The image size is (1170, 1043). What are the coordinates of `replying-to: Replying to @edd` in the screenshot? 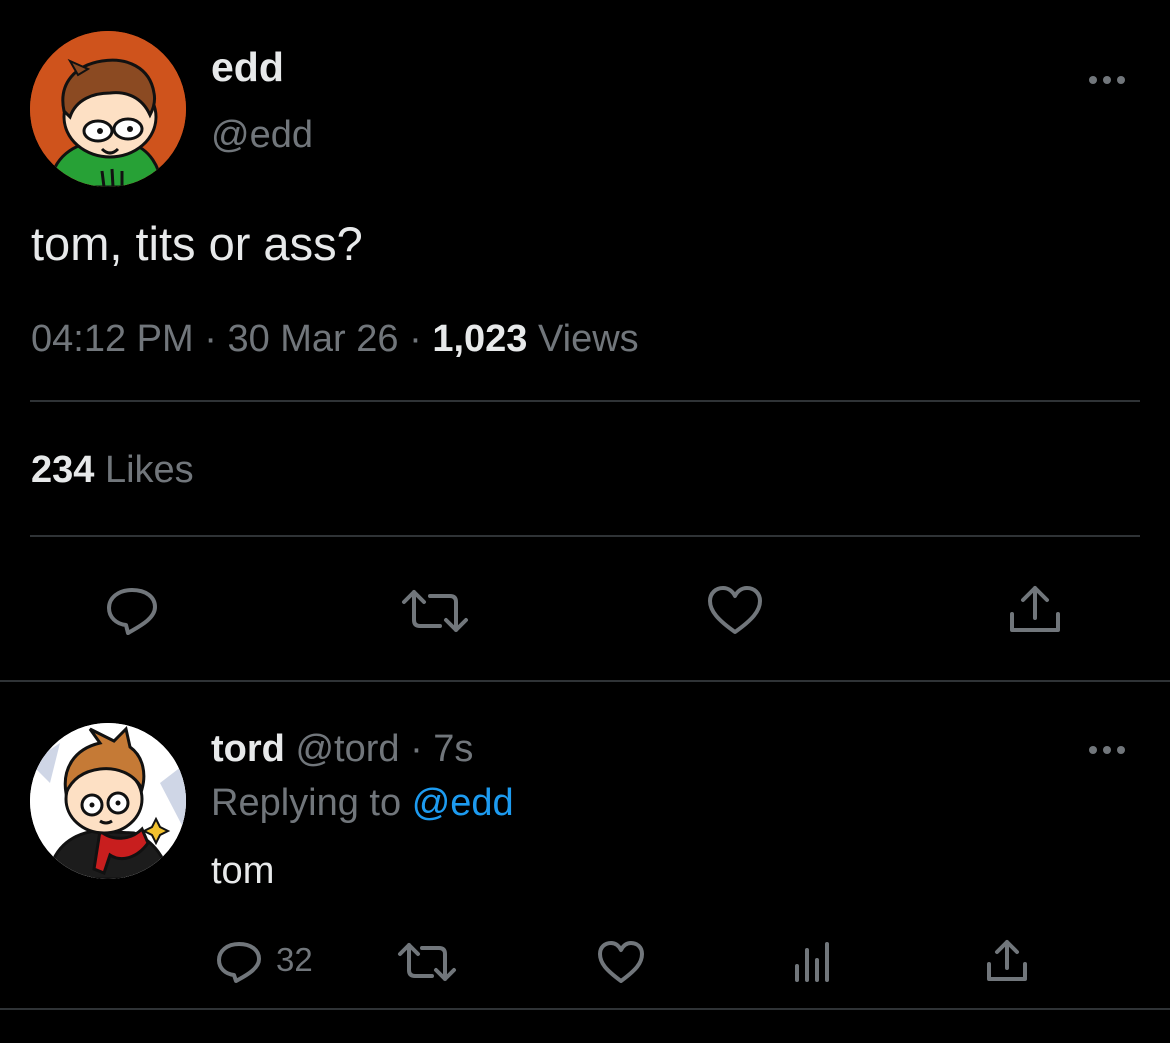 It's located at (362, 803).